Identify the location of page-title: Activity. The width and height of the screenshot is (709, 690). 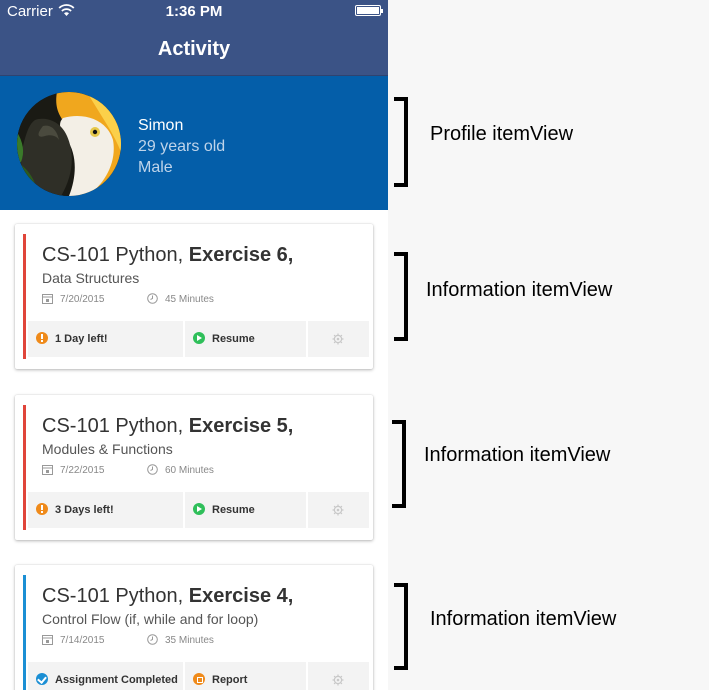
(194, 49).